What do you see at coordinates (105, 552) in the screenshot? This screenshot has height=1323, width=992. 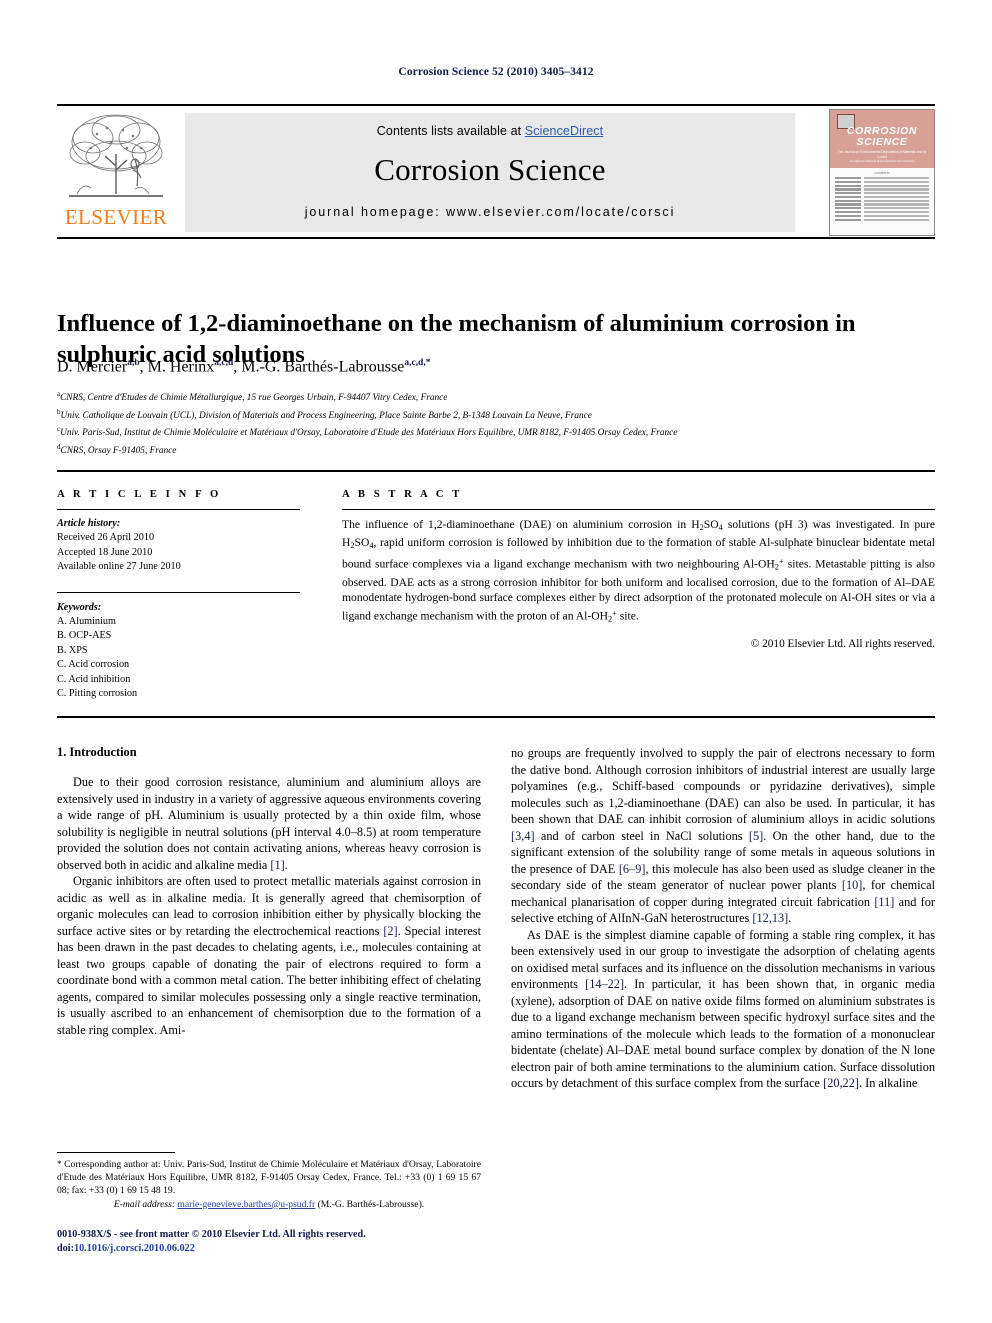 I see `article-history-item: Accepted 18 June 2010` at bounding box center [105, 552].